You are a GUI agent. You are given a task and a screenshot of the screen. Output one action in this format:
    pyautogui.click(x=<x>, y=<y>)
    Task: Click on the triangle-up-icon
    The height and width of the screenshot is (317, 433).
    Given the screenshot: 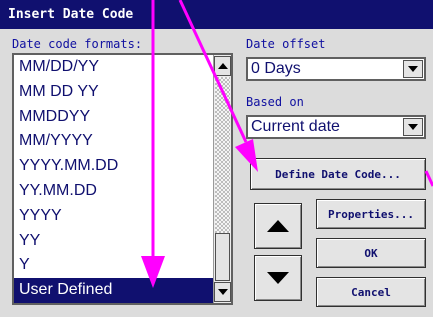 What is the action you would take?
    pyautogui.click(x=278, y=226)
    